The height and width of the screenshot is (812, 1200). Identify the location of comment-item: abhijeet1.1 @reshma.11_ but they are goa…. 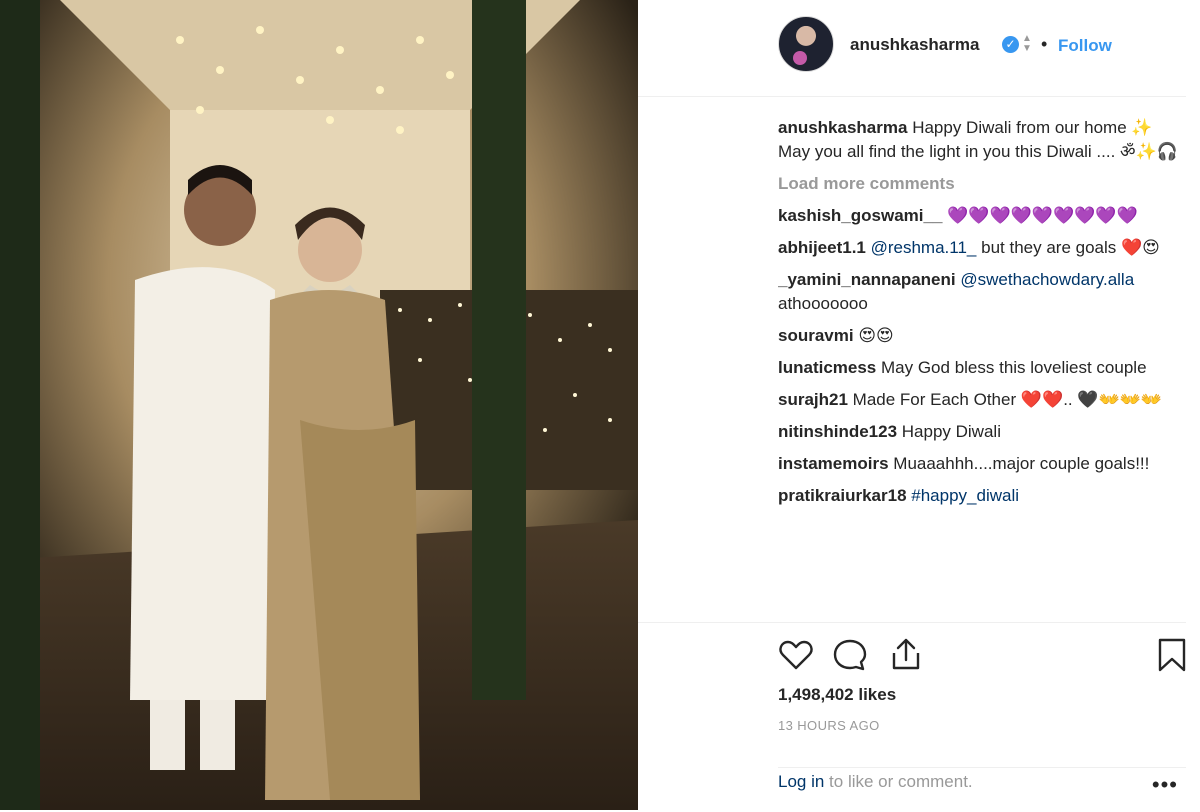
(978, 248).